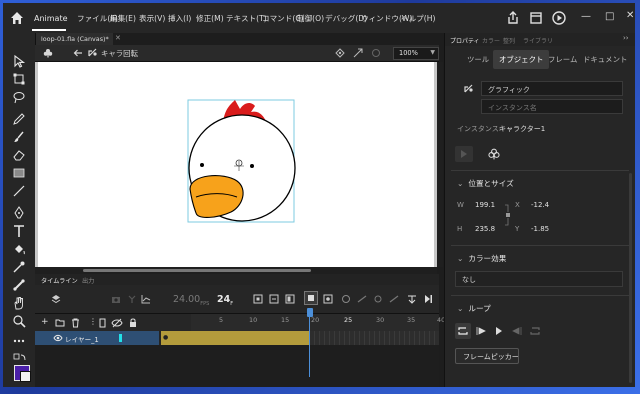 This screenshot has width=640, height=394. What do you see at coordinates (630, 278) in the screenshot?
I see `panel-scrollbar` at bounding box center [630, 278].